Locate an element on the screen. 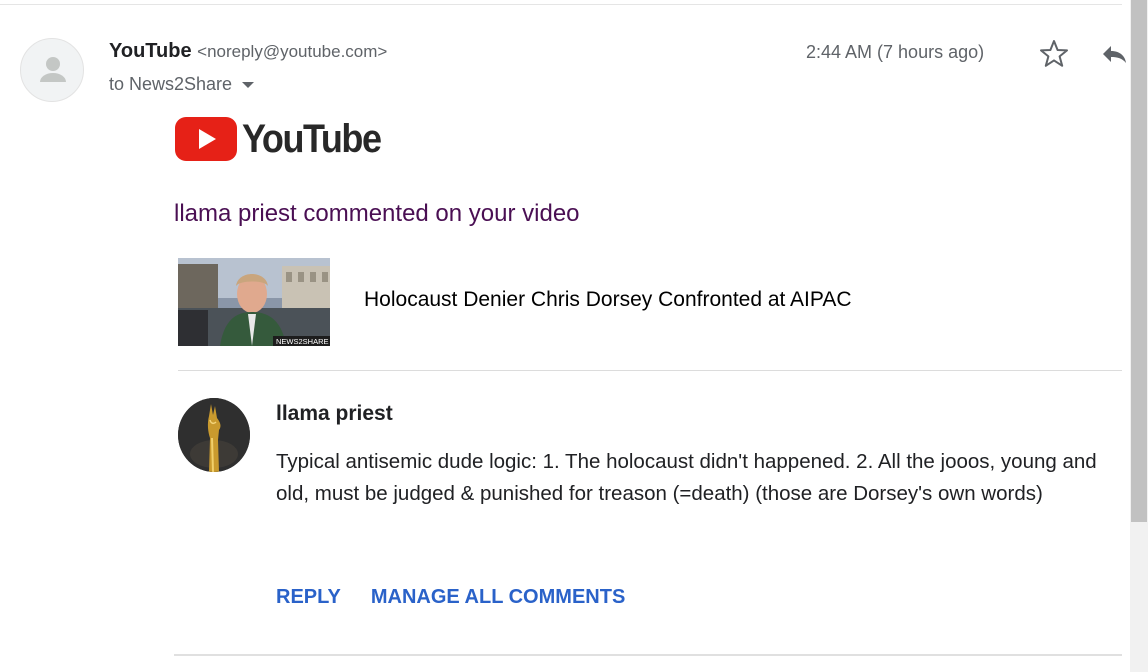  manage-all-comments-link: MANAGE ALL COMMENTS is located at coordinates (498, 597).